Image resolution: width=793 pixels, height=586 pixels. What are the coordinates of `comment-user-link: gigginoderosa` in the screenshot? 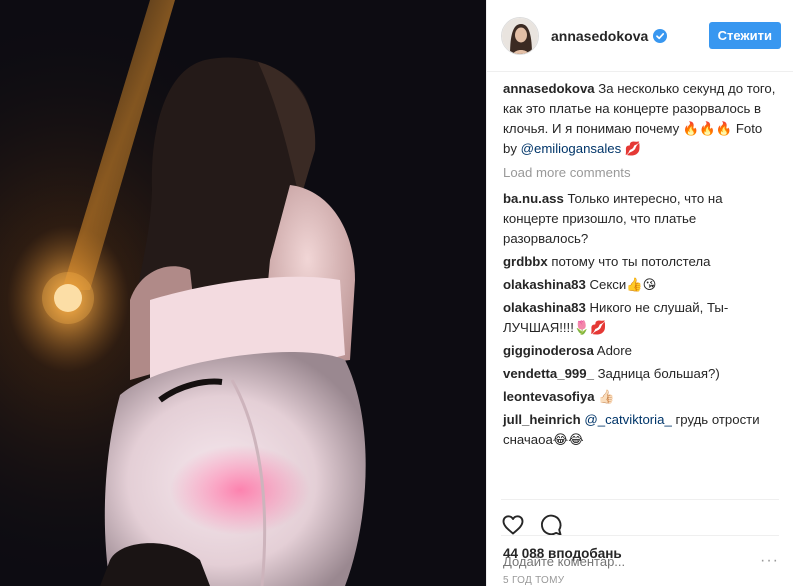 It's located at (548, 350).